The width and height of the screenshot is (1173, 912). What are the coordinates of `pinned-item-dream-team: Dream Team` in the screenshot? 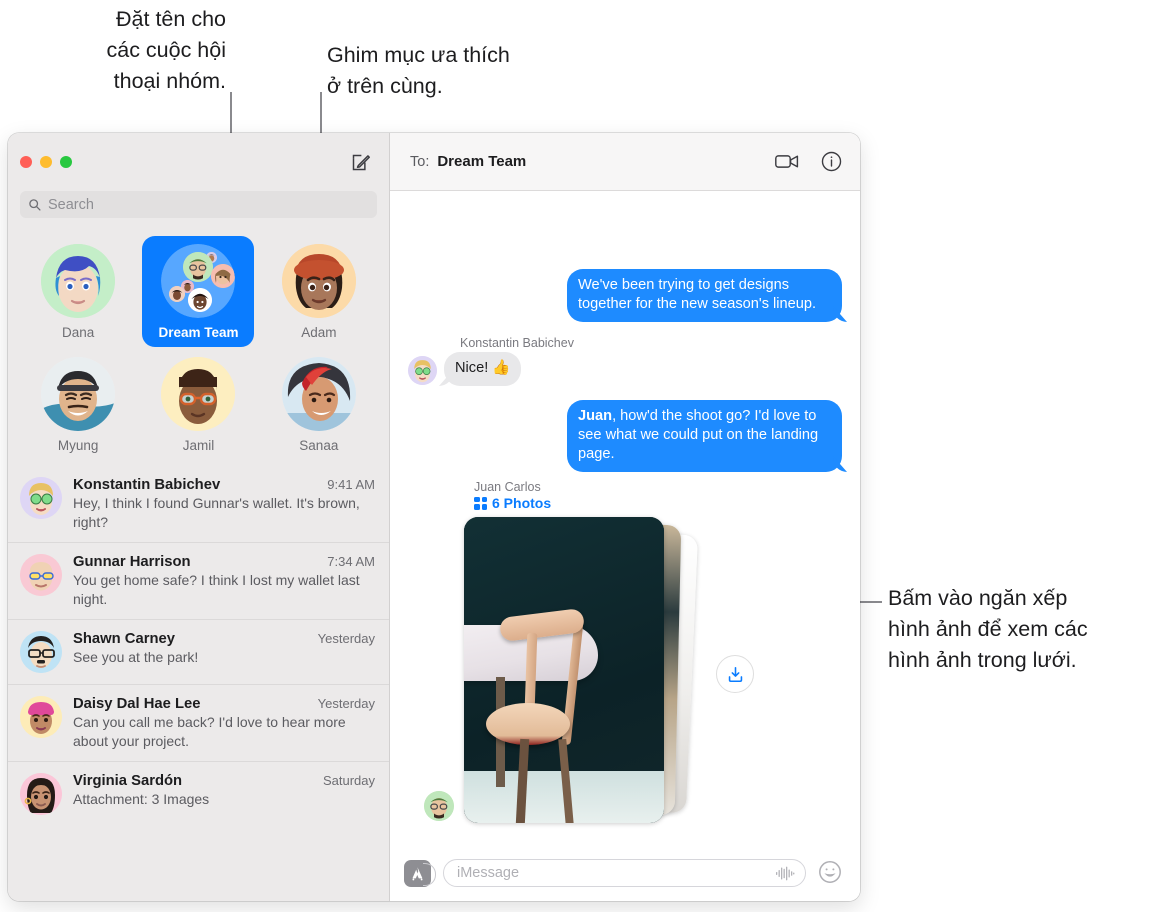 It's located at (198, 291).